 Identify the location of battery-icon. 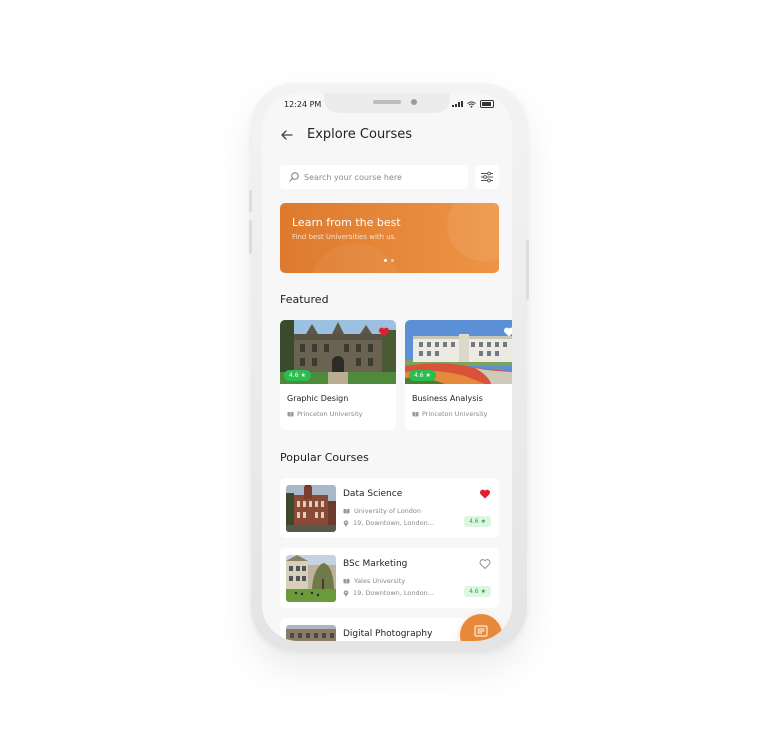
(487, 104).